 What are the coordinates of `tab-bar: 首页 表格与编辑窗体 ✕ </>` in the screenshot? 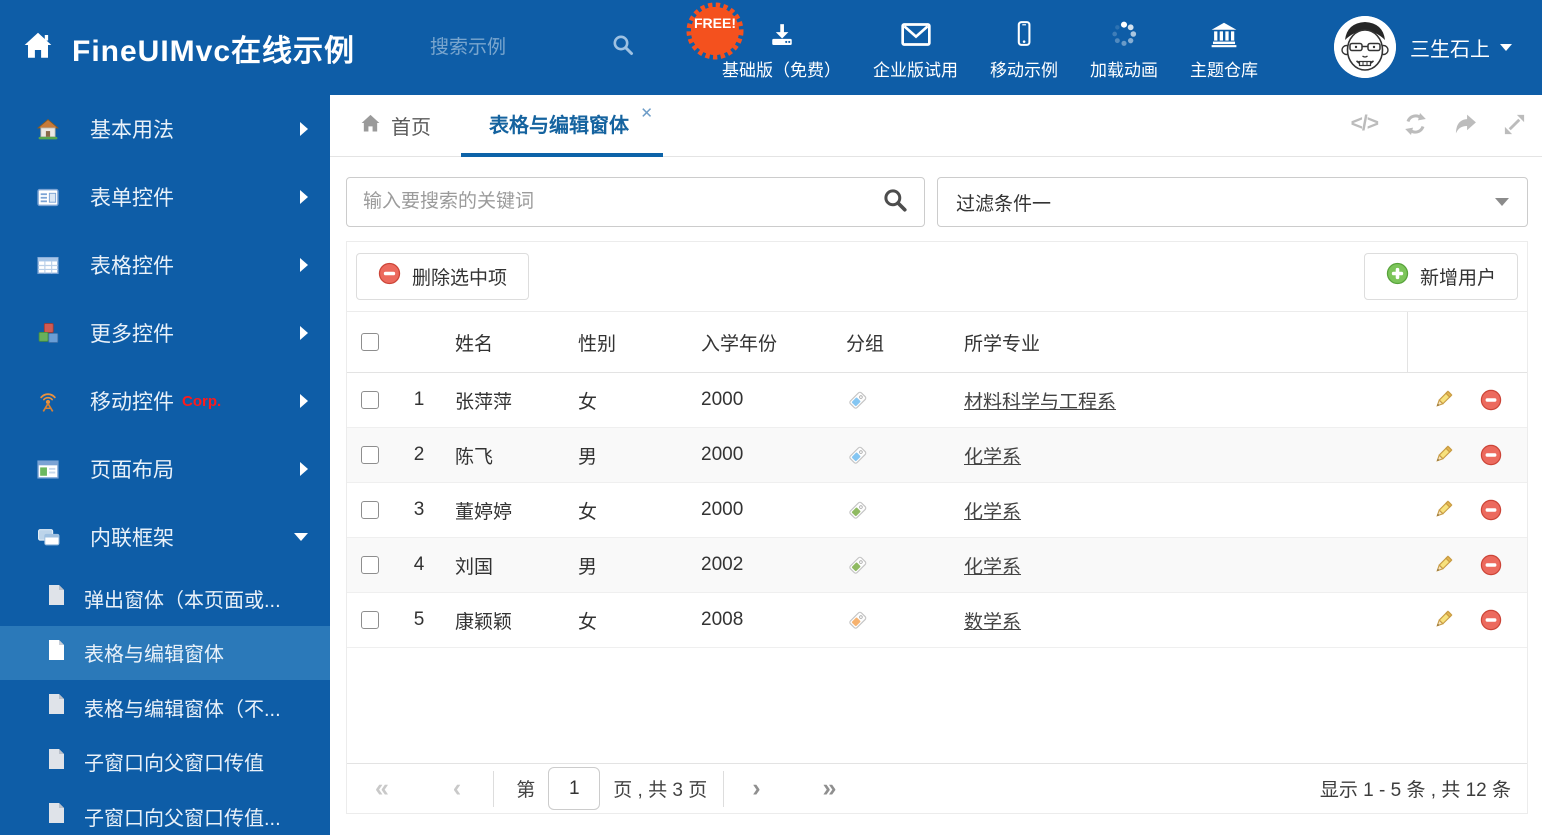 It's located at (936, 126).